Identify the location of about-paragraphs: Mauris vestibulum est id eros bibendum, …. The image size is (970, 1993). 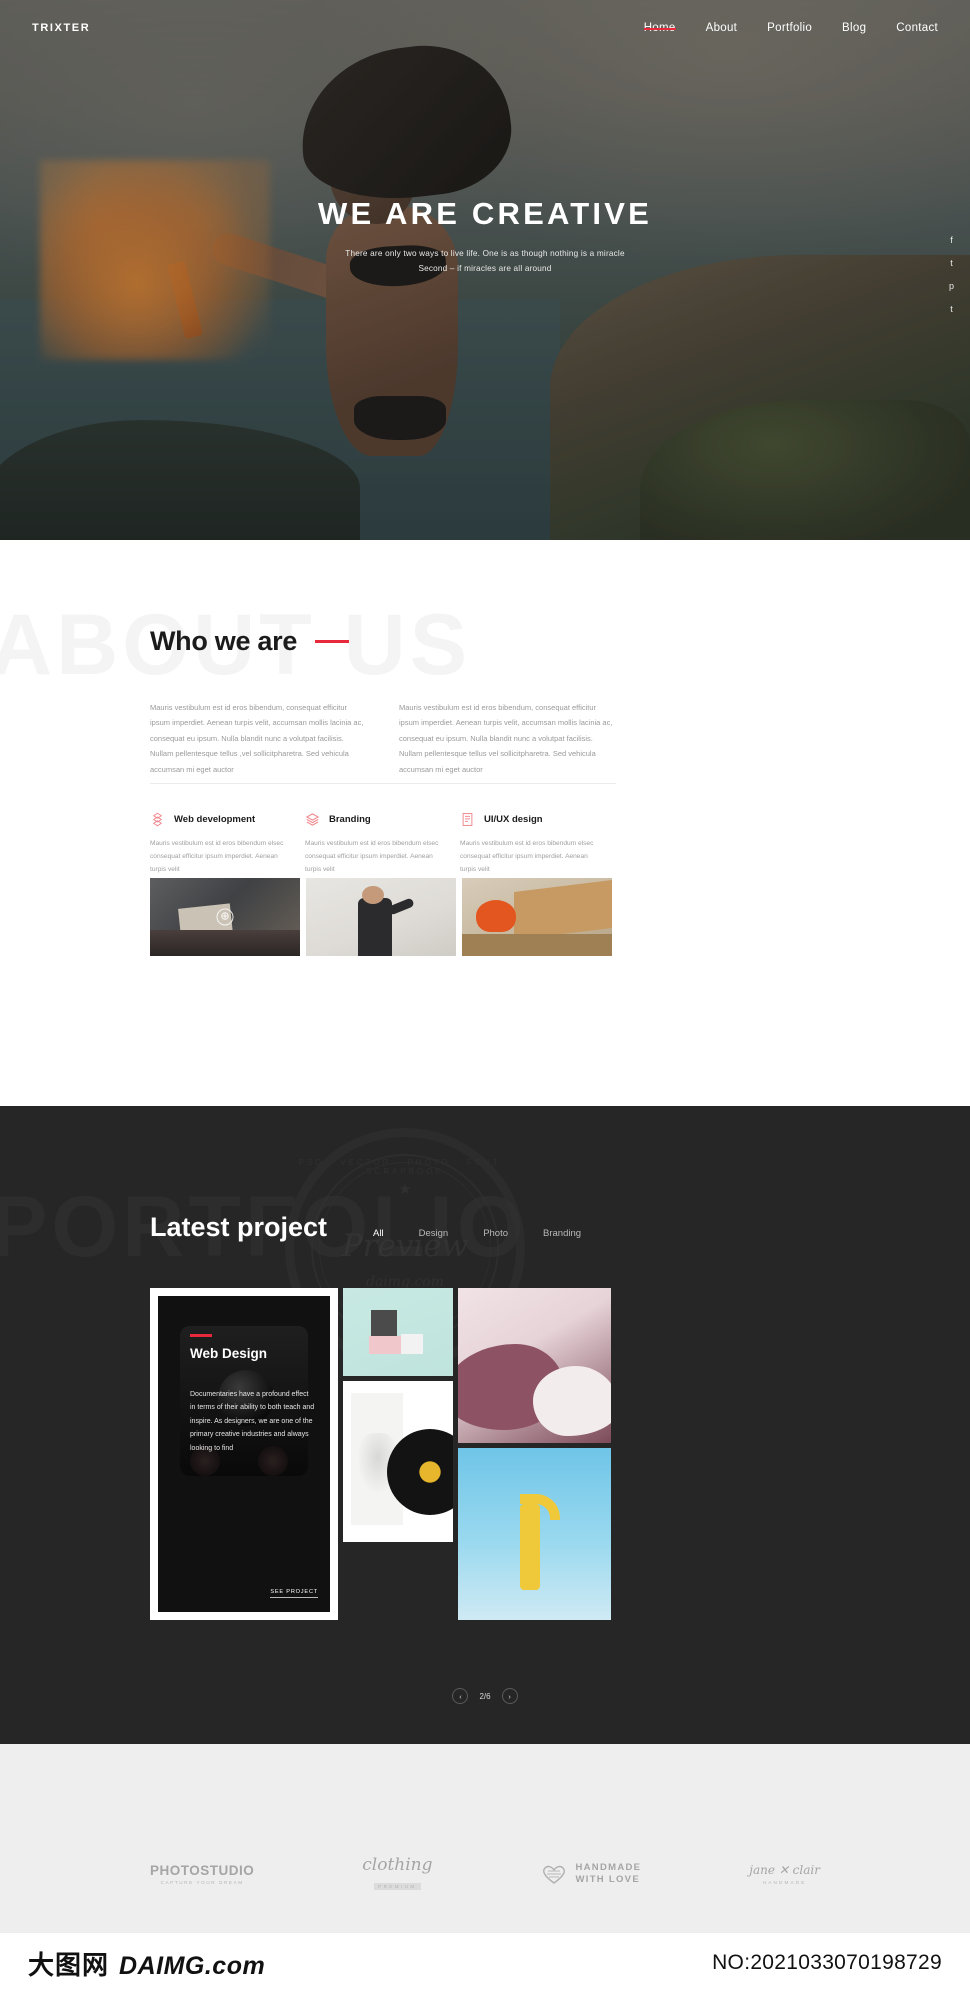
(383, 738).